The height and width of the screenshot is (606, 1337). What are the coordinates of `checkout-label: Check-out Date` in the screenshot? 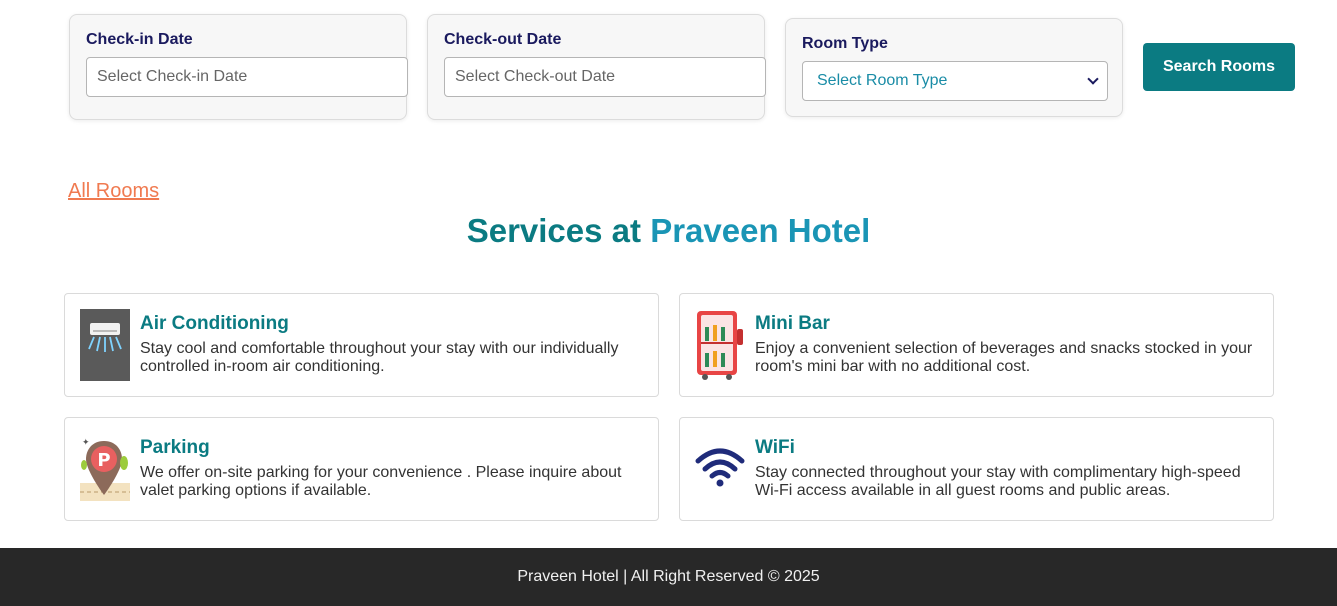 It's located at (503, 39).